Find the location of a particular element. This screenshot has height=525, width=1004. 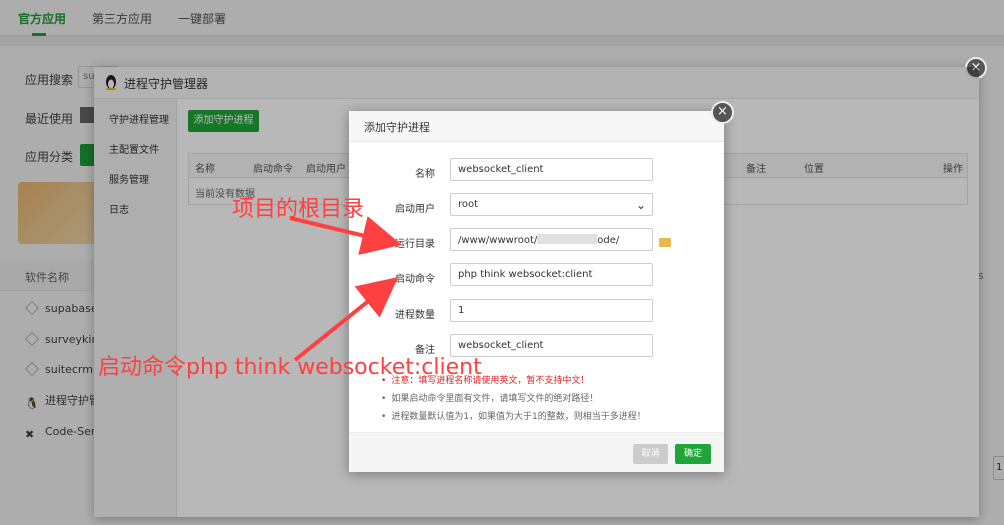

run-directory-field: /www/wwwroot/ode/ is located at coordinates (551, 239).